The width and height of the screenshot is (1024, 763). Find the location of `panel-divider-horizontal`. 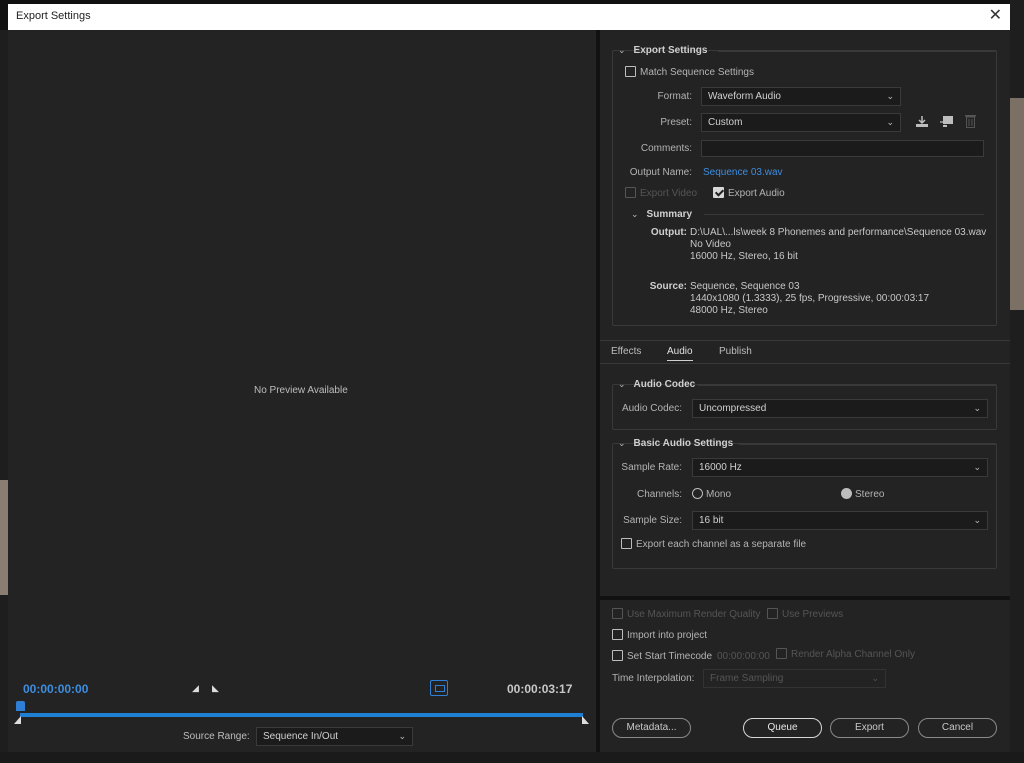

panel-divider-horizontal is located at coordinates (805, 598).